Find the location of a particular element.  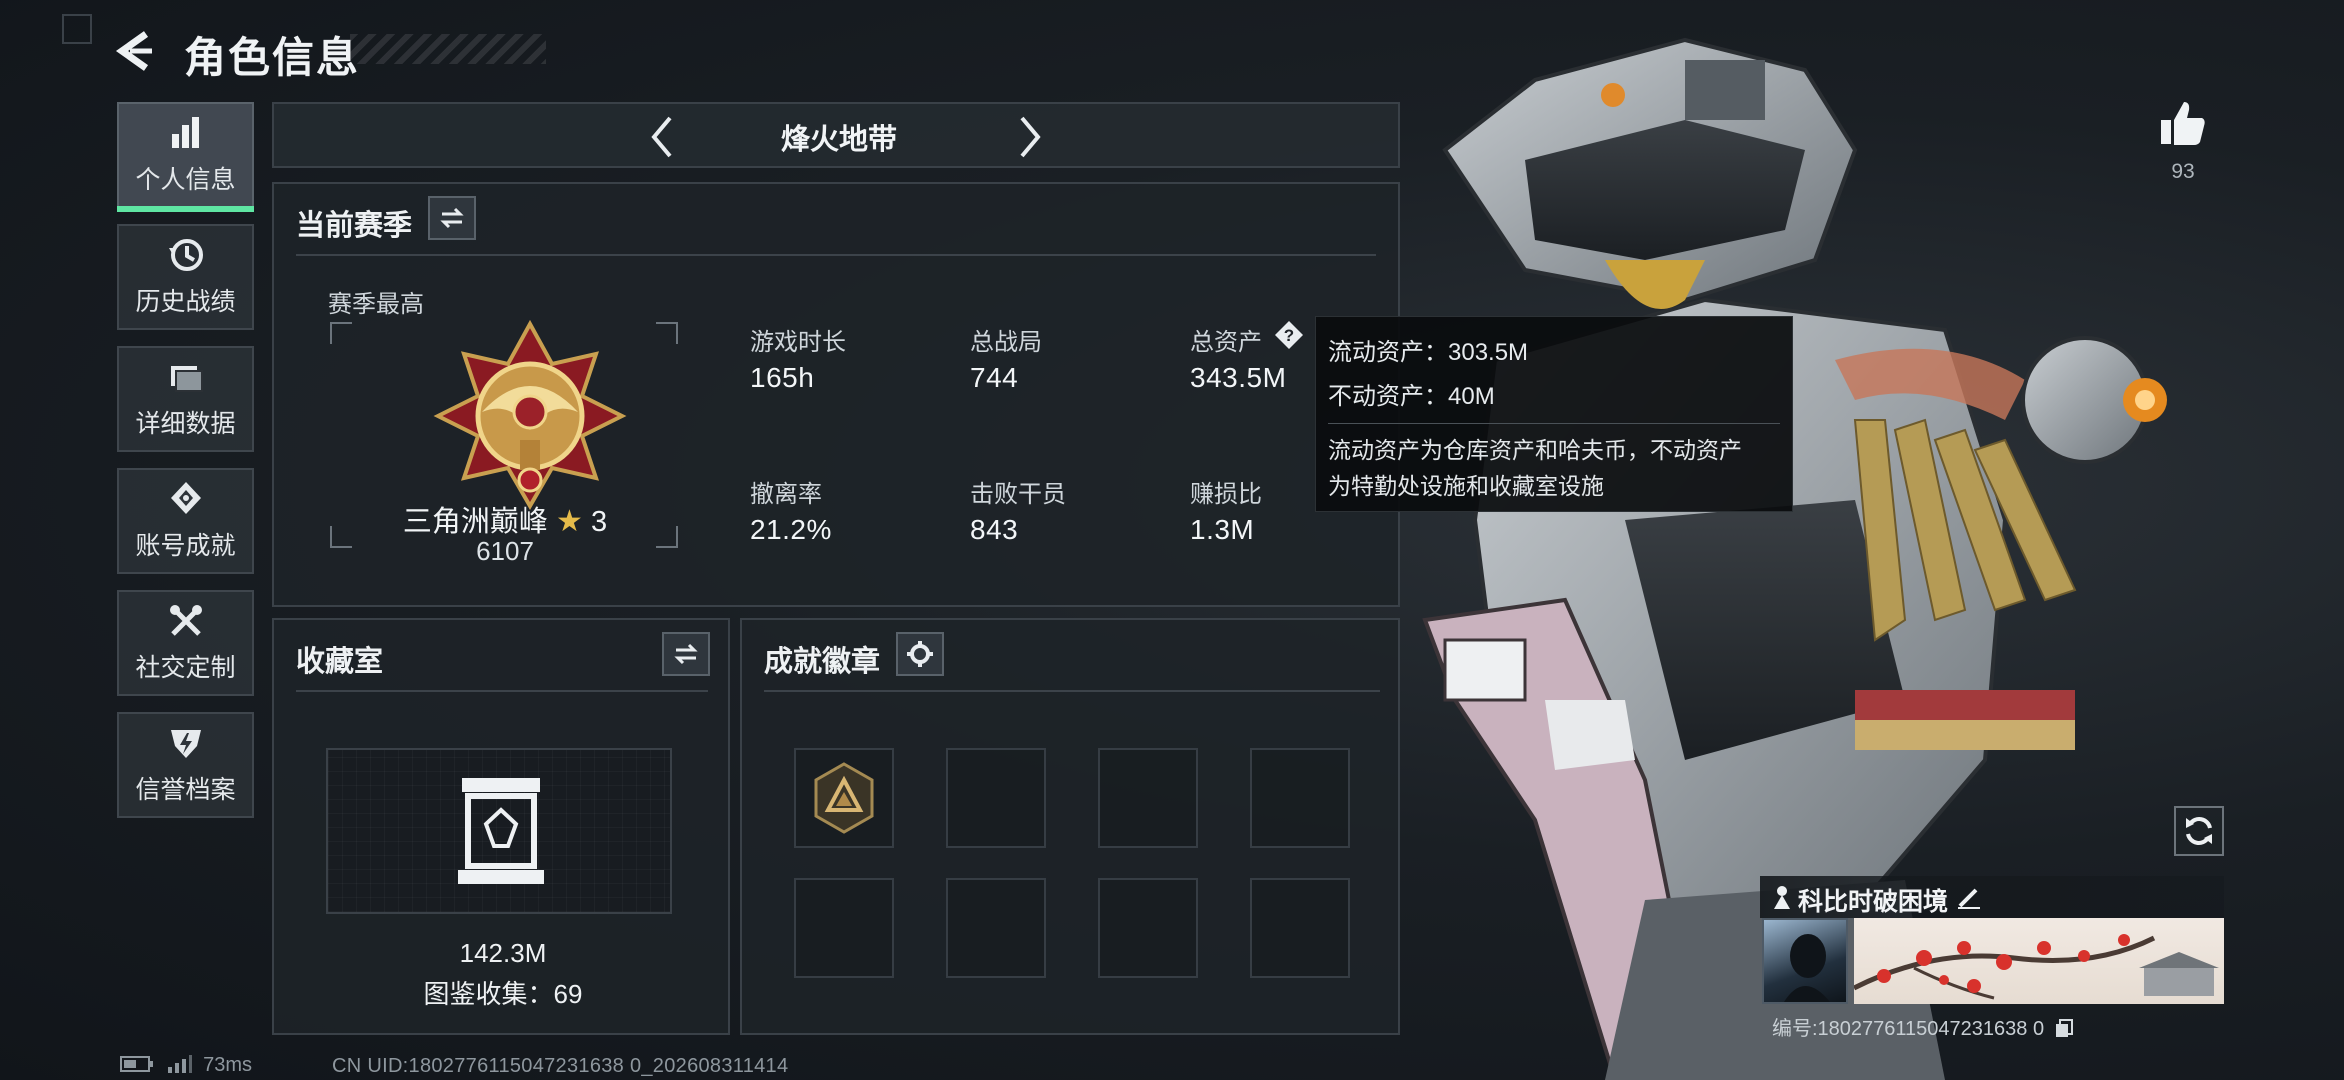

avatar is located at coordinates (1805, 961).